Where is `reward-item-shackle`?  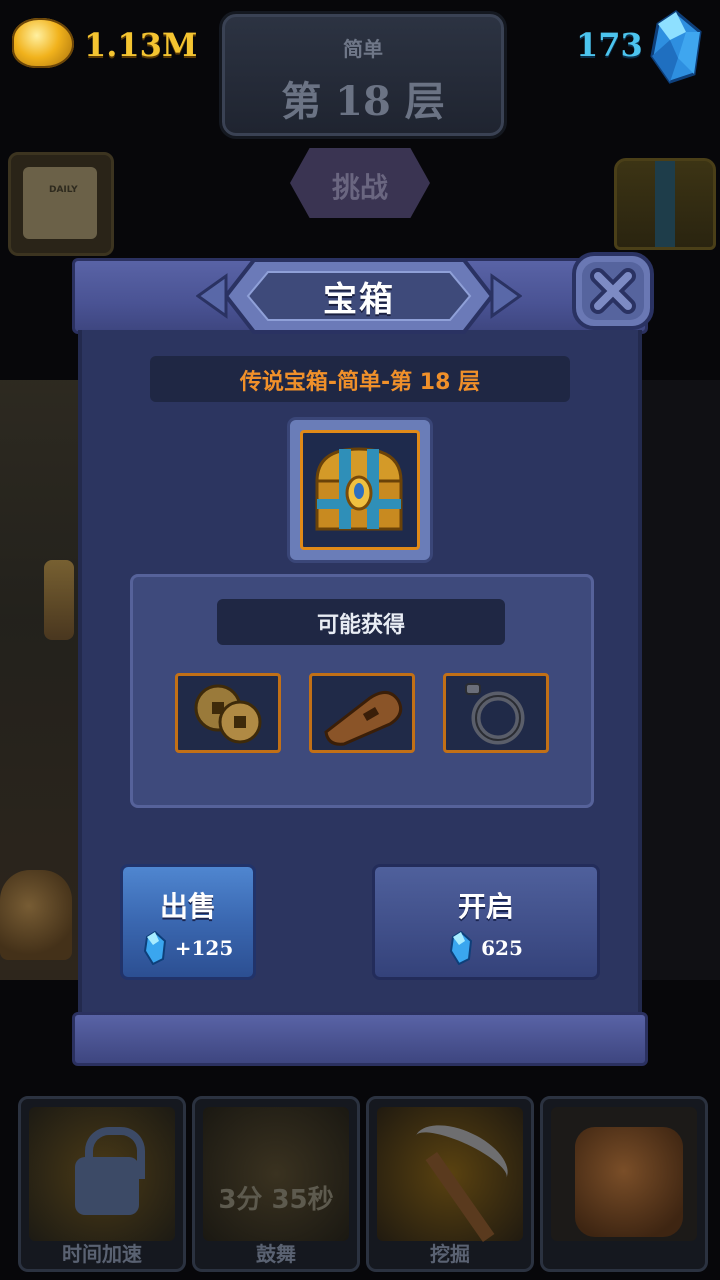
reward-item-shackle is located at coordinates (496, 713).